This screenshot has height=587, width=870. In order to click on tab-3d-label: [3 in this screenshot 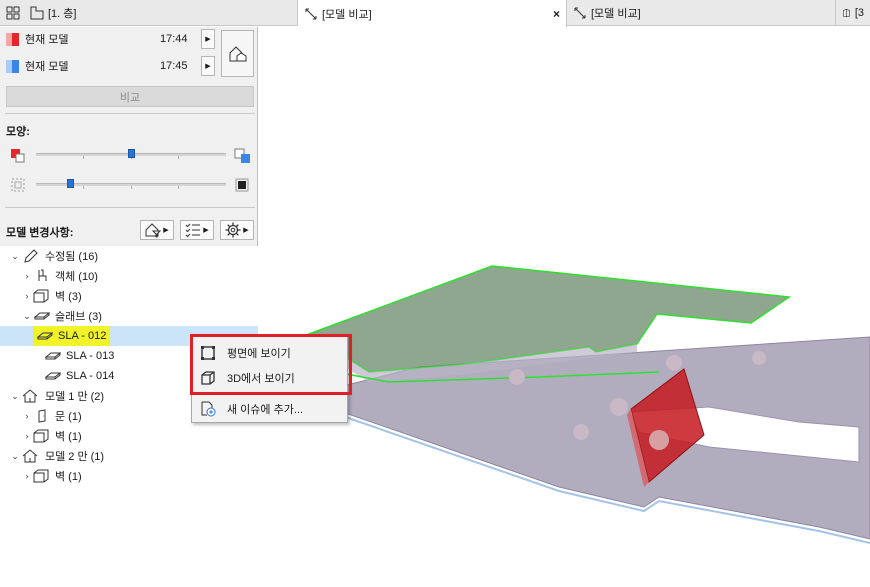, I will do `click(859, 13)`.